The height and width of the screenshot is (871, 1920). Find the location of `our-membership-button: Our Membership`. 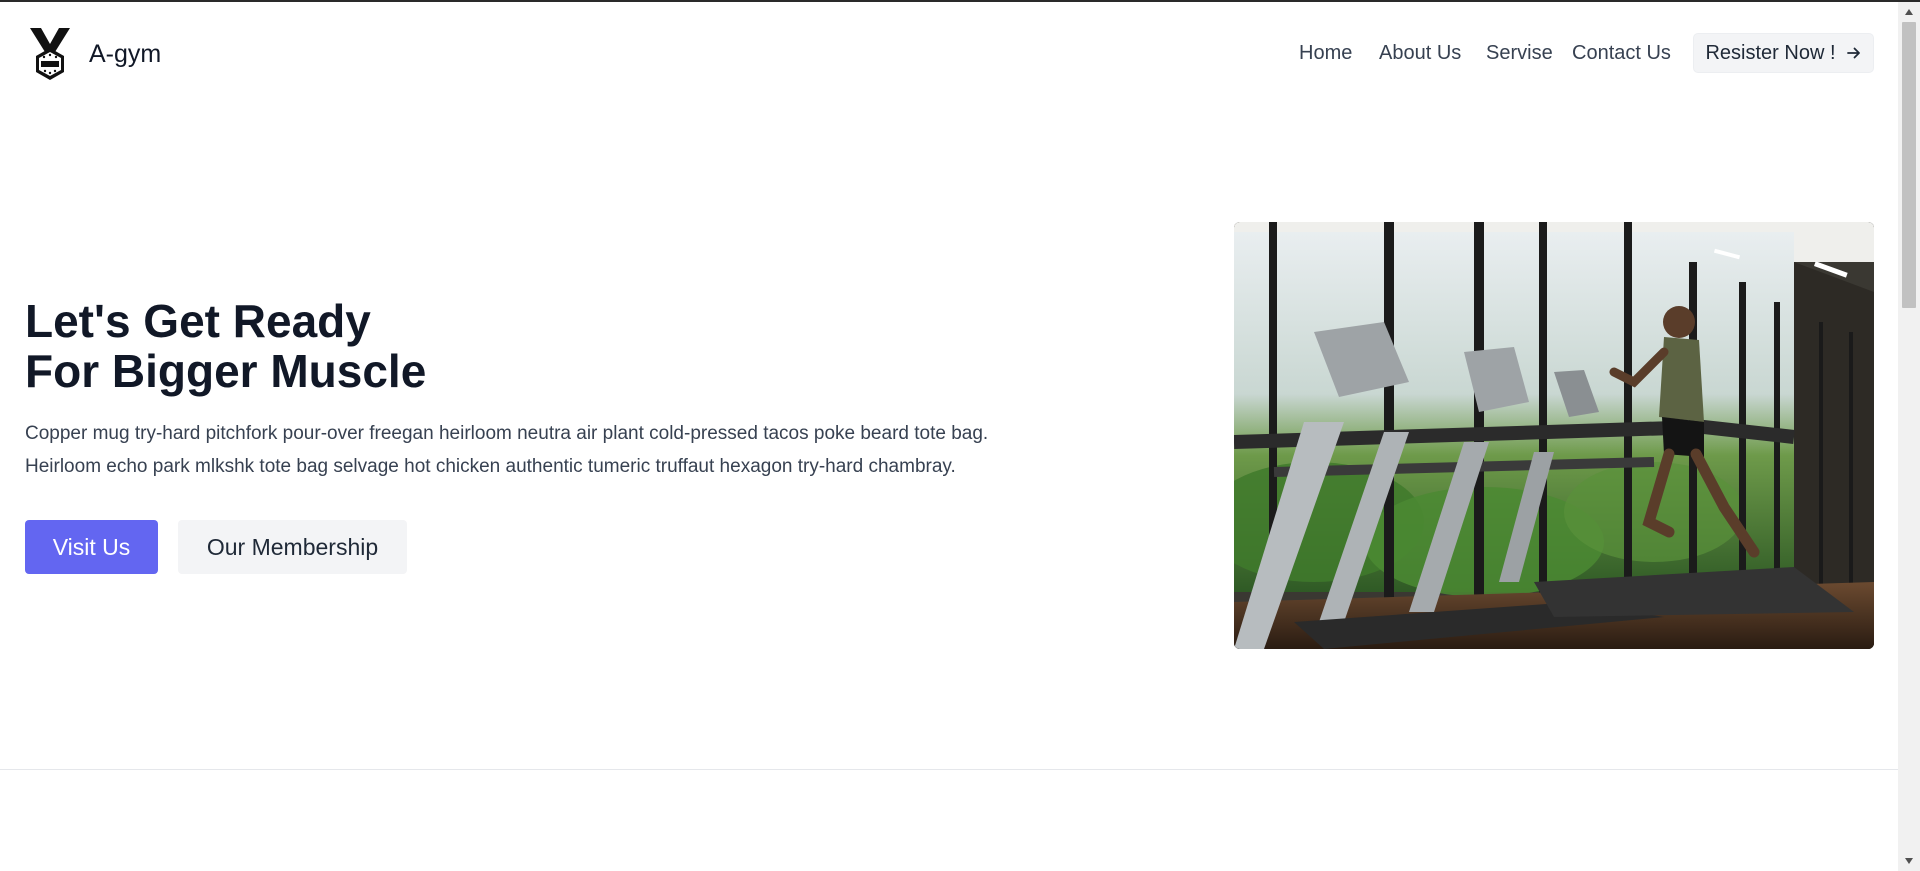

our-membership-button: Our Membership is located at coordinates (292, 547).